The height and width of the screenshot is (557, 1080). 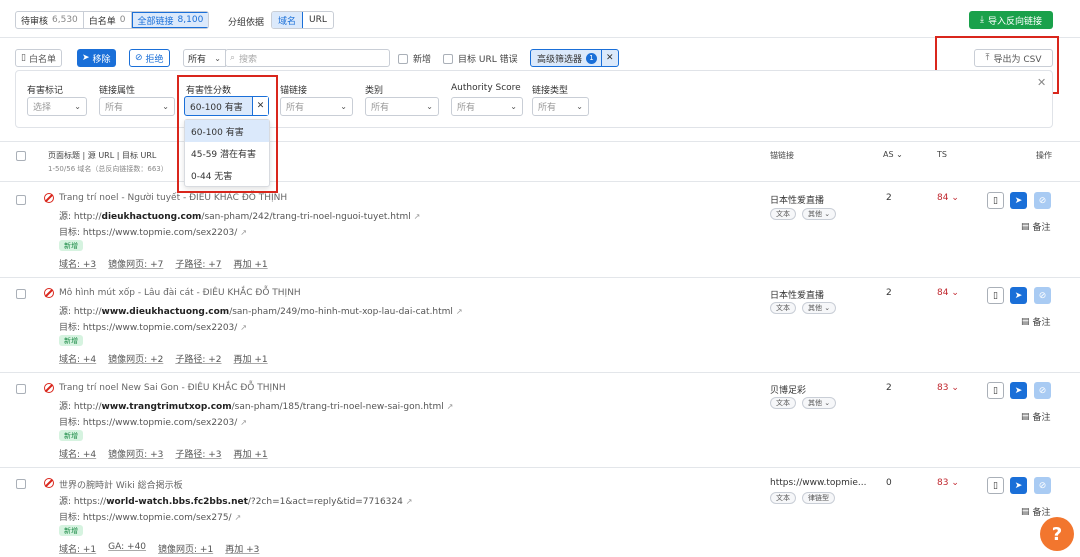 What do you see at coordinates (170, 20) in the screenshot?
I see `tab-all: 全部链接 8,100` at bounding box center [170, 20].